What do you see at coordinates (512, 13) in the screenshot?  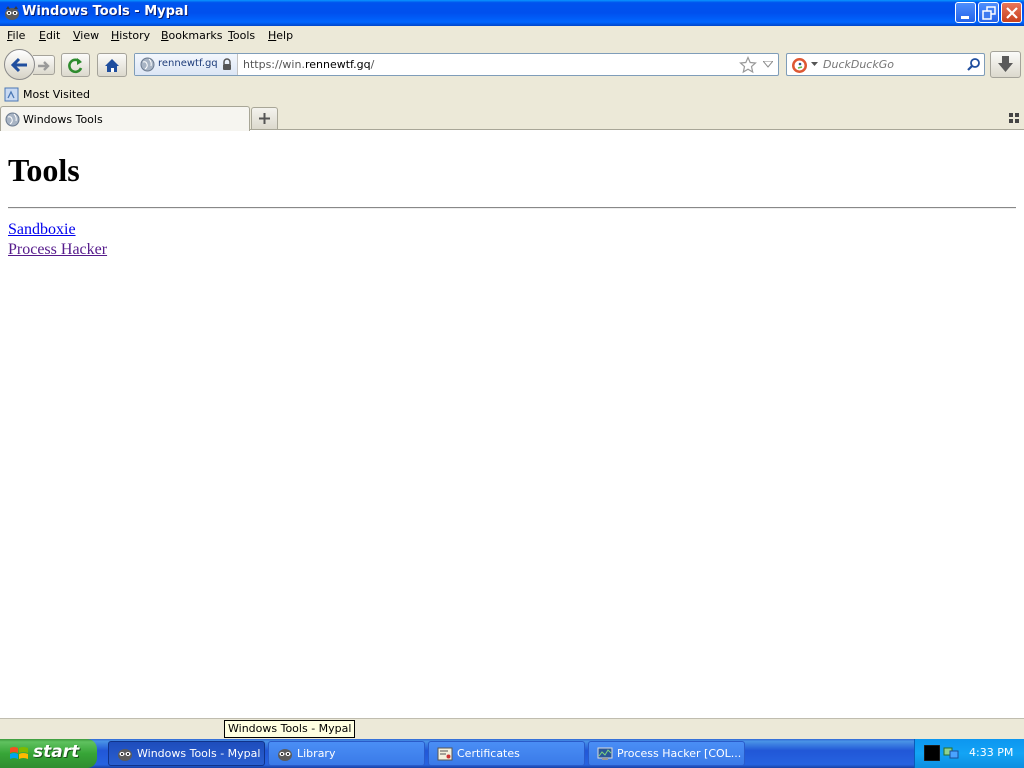 I see `title-bar: Windows Tools - Mypal` at bounding box center [512, 13].